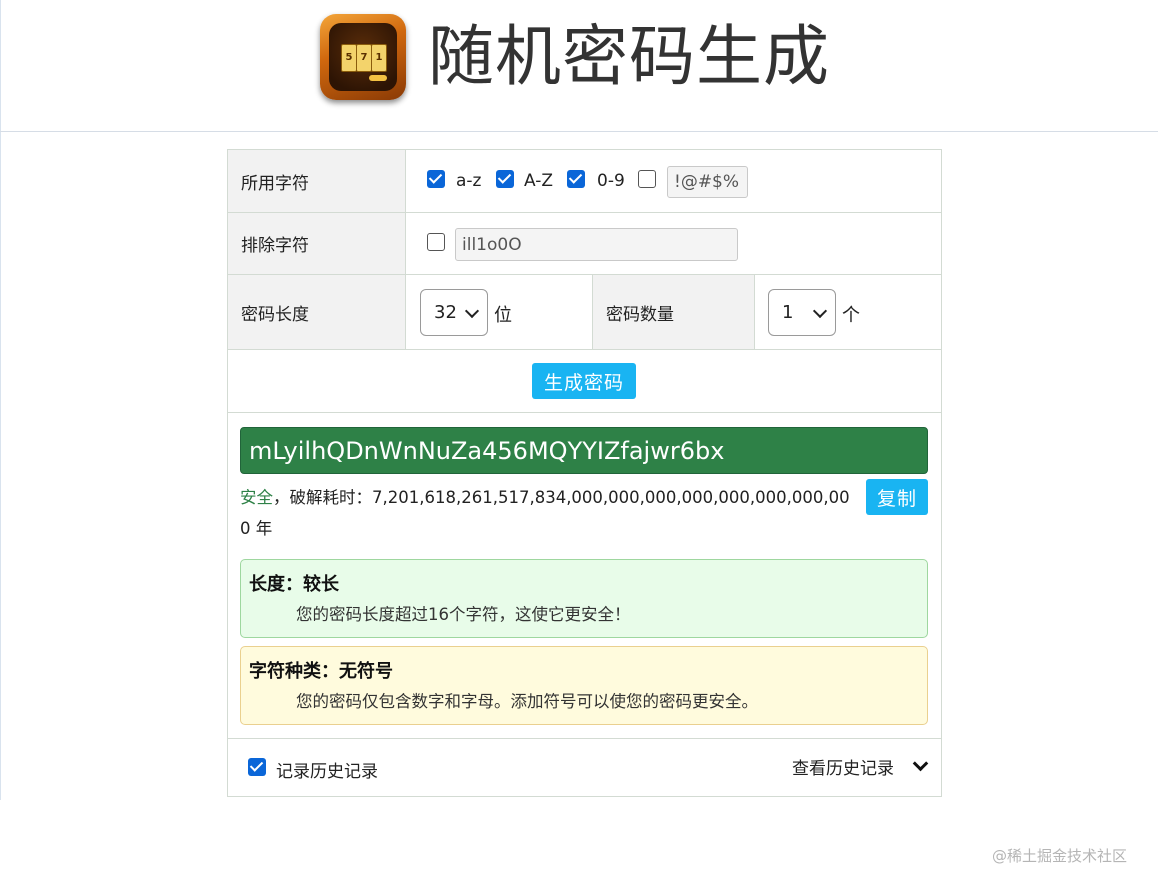  Describe the element at coordinates (436, 179) in the screenshot. I see `lowercase-checkbox` at that location.